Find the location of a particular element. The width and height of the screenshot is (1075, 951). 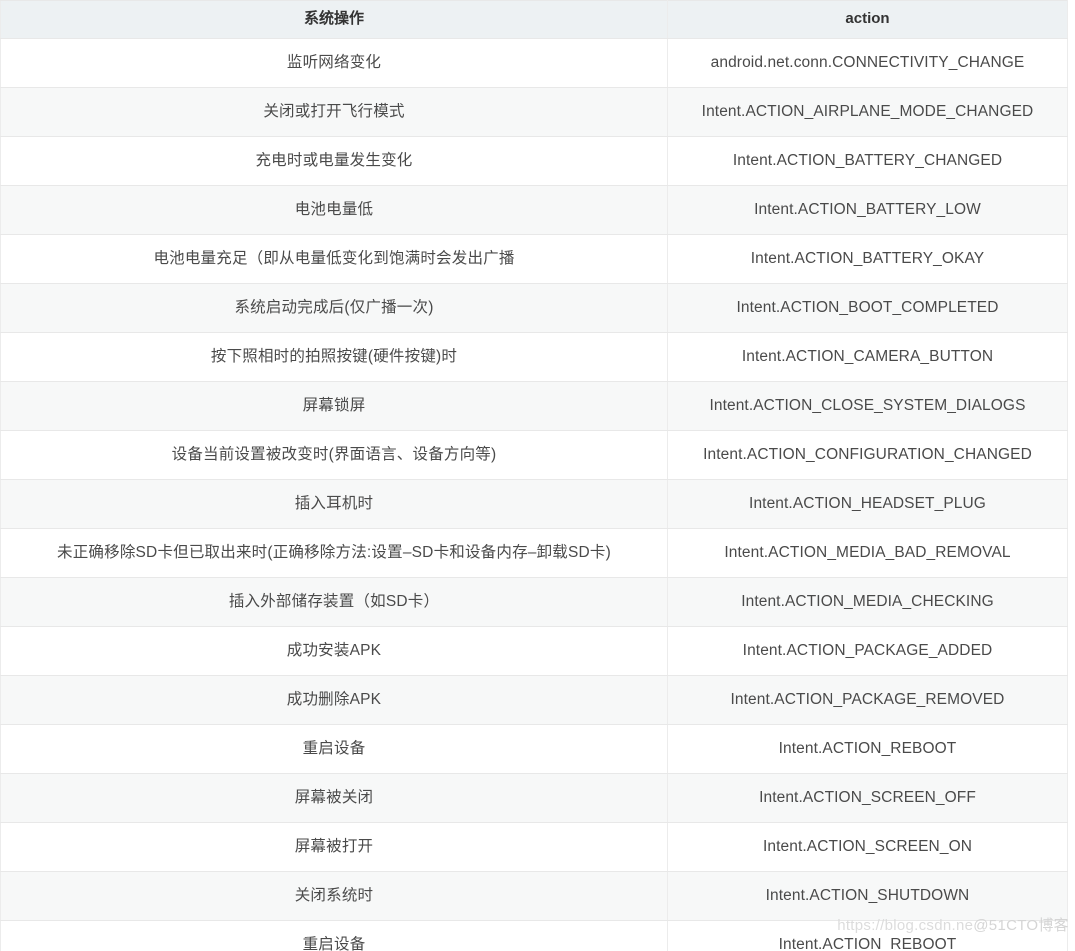

cell-operation: 成功删除APK is located at coordinates (334, 700).